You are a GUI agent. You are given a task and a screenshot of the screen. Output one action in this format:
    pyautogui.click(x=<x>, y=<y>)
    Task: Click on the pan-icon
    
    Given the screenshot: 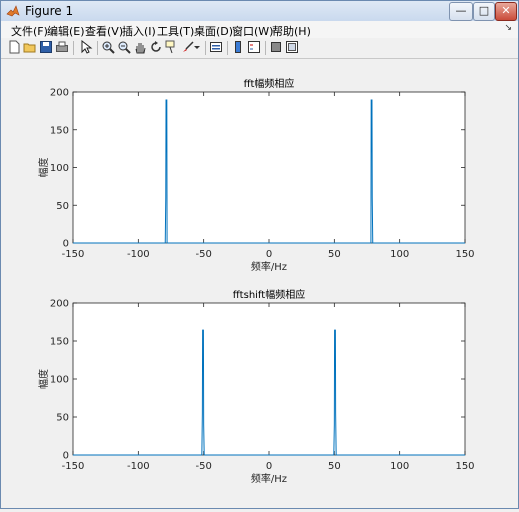 What is the action you would take?
    pyautogui.click(x=140, y=47)
    